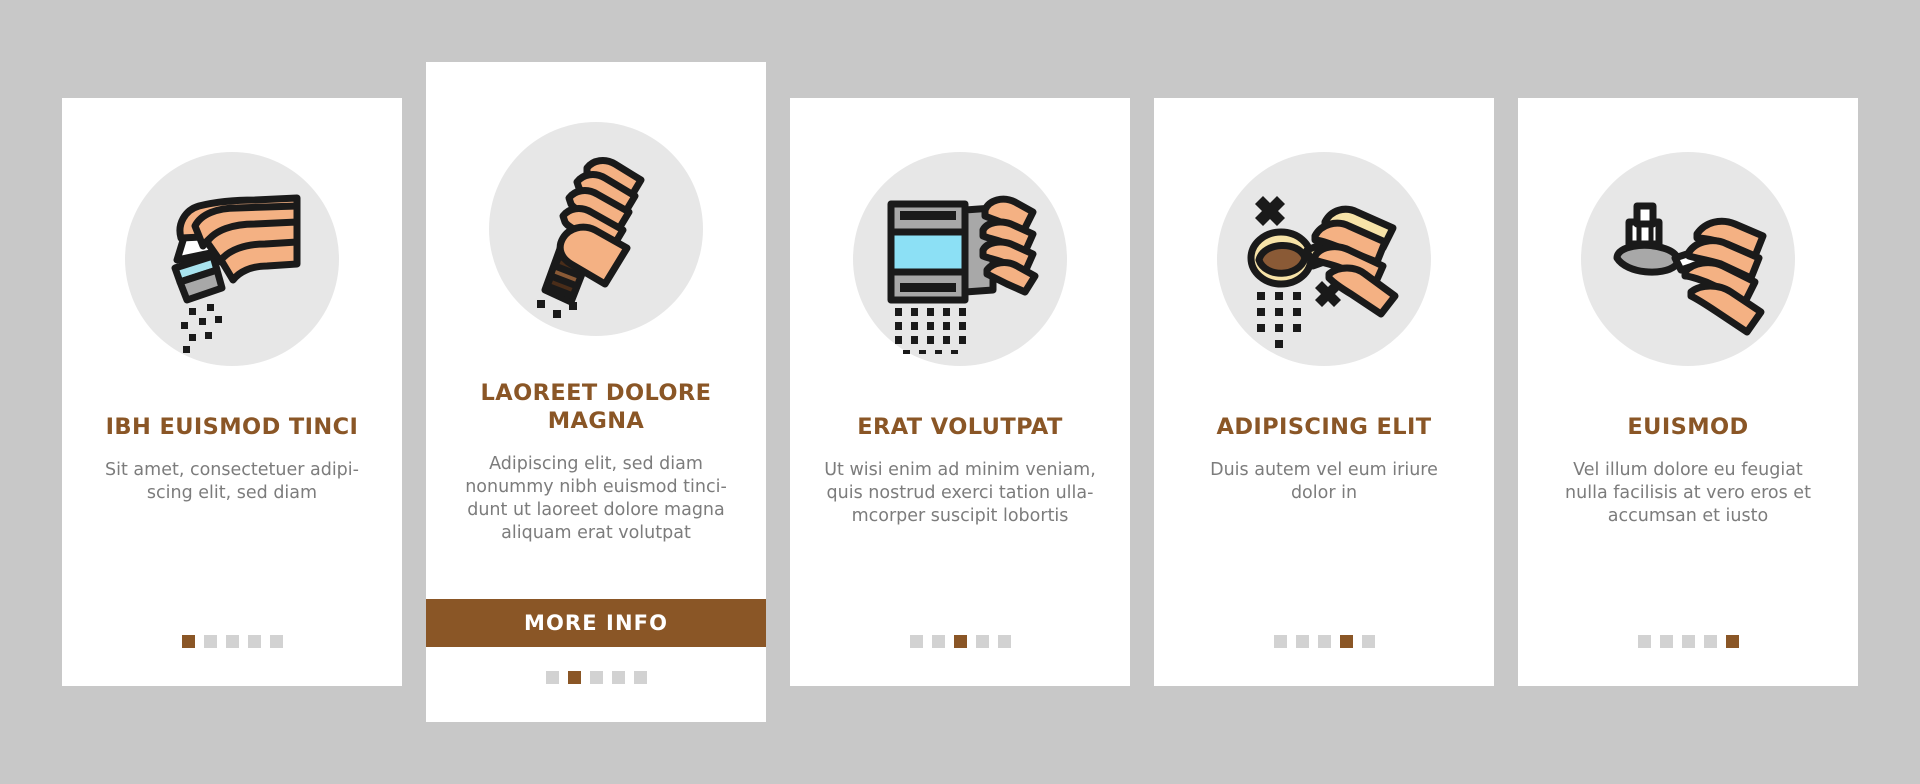 The width and height of the screenshot is (1920, 784). Describe the element at coordinates (232, 427) in the screenshot. I see `card-title: IBH EUISMOD TINCI` at that location.